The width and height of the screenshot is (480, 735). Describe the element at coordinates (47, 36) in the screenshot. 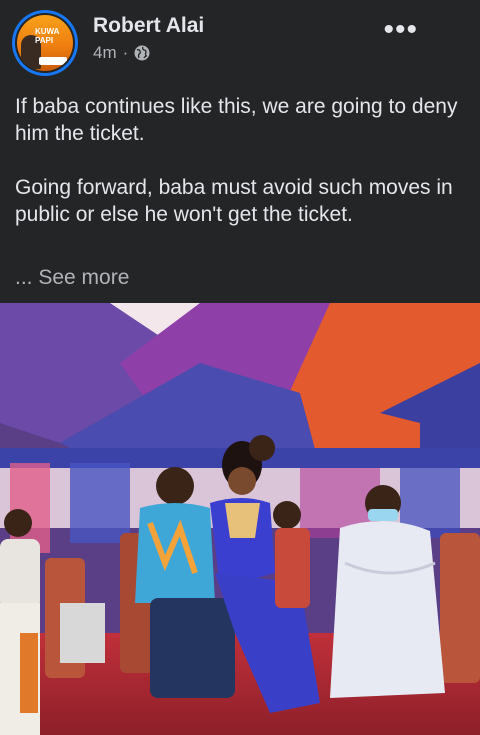

I see `avatar-lettering: KUWA PAPI` at that location.